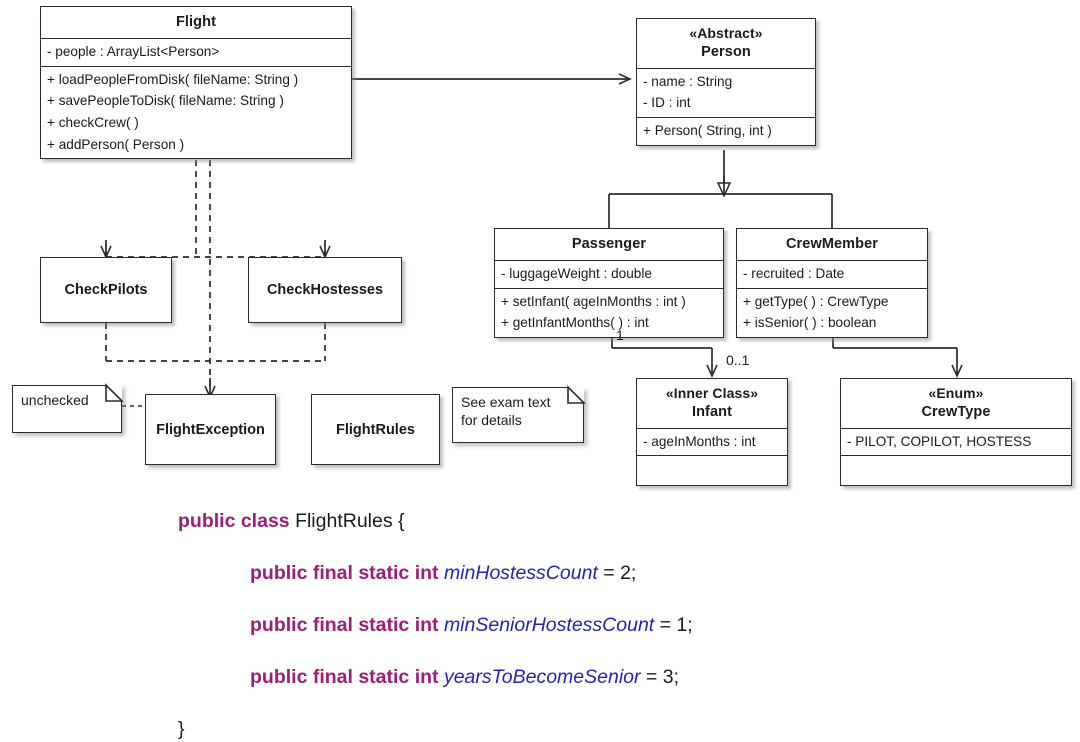 This screenshot has height=742, width=1080. What do you see at coordinates (667, 103) in the screenshot?
I see `class-attribute: - ID : int` at bounding box center [667, 103].